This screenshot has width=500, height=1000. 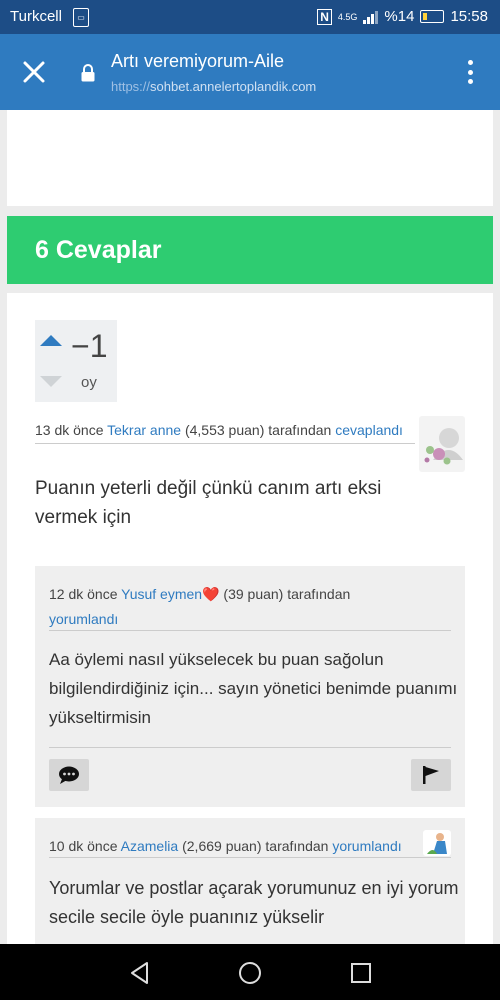 I want to click on comment-bubble-icon, so click(x=69, y=775).